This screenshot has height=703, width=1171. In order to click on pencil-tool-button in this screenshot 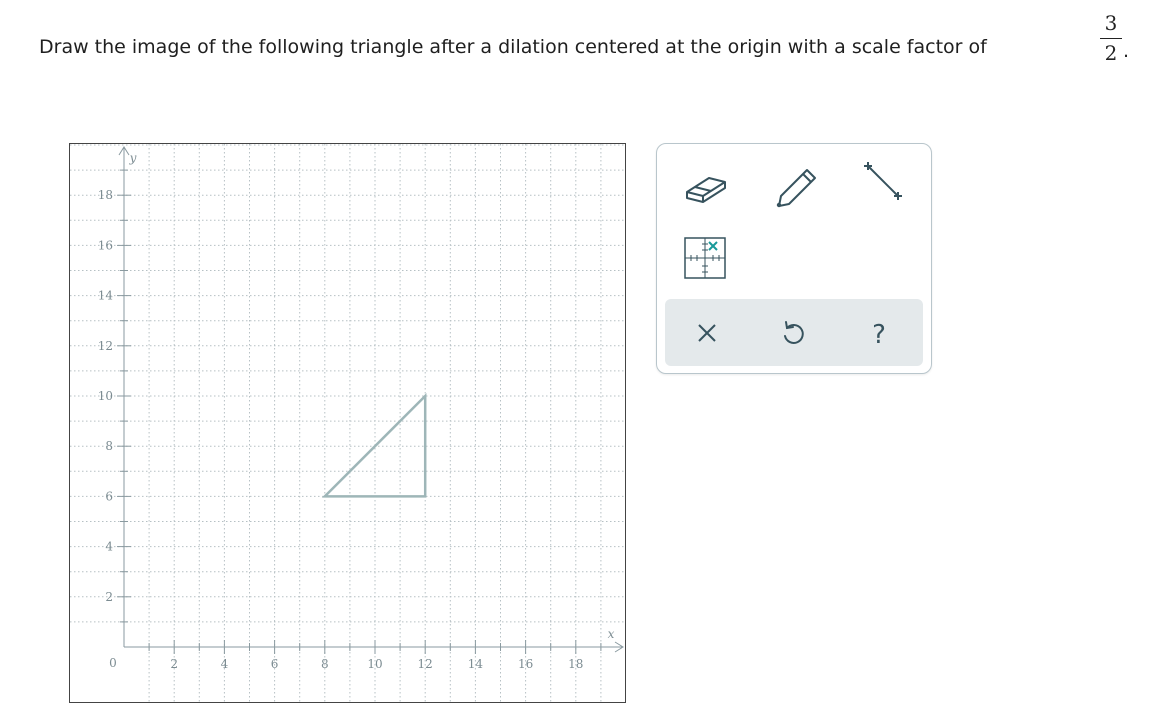, I will do `click(795, 182)`.